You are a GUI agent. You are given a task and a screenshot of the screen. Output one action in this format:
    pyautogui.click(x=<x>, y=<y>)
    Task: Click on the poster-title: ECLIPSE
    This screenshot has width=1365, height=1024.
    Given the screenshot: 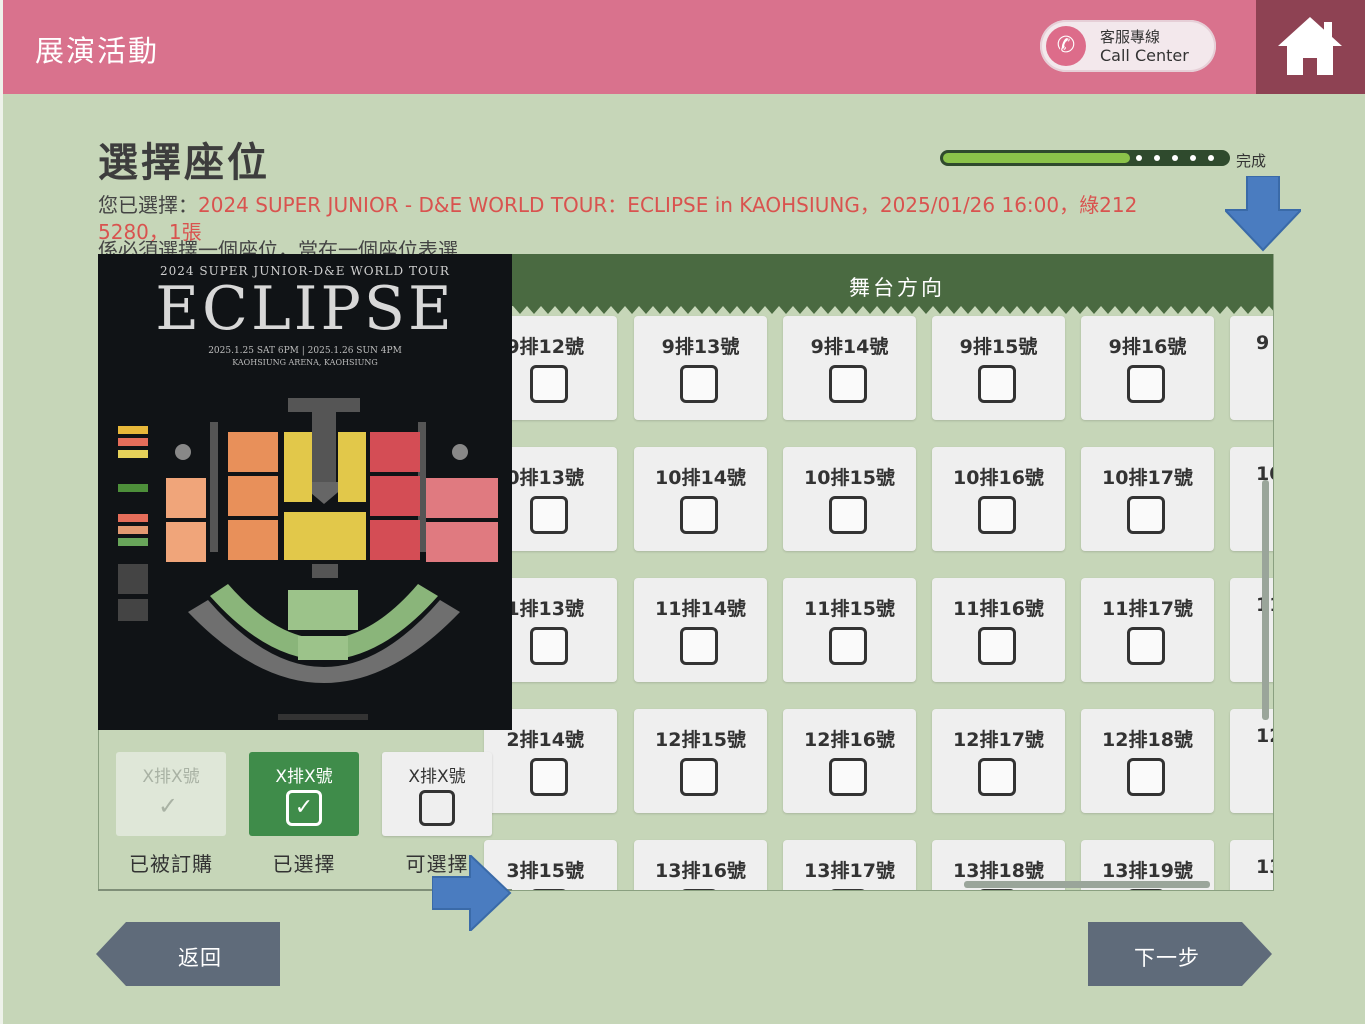 What is the action you would take?
    pyautogui.click(x=305, y=309)
    